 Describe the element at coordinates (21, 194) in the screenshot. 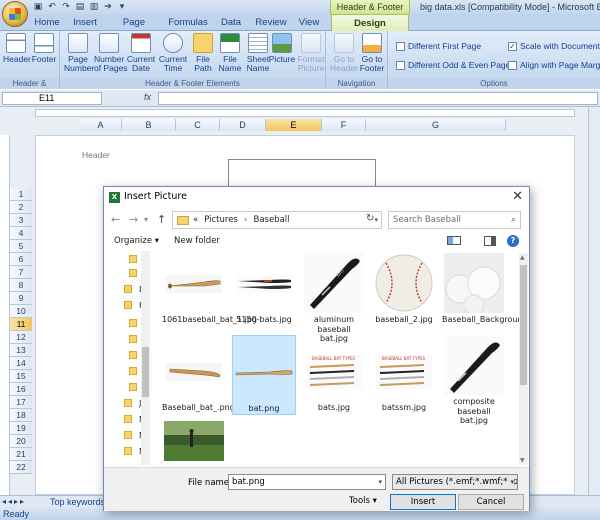

I see `row-header: 1` at that location.